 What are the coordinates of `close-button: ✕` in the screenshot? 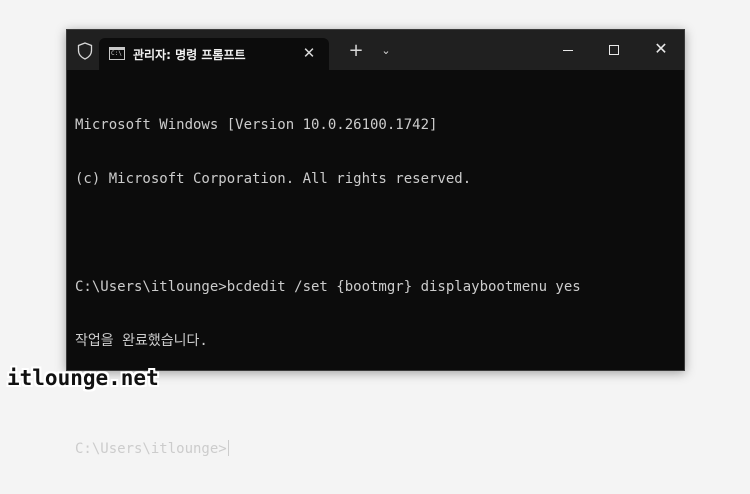 It's located at (661, 50).